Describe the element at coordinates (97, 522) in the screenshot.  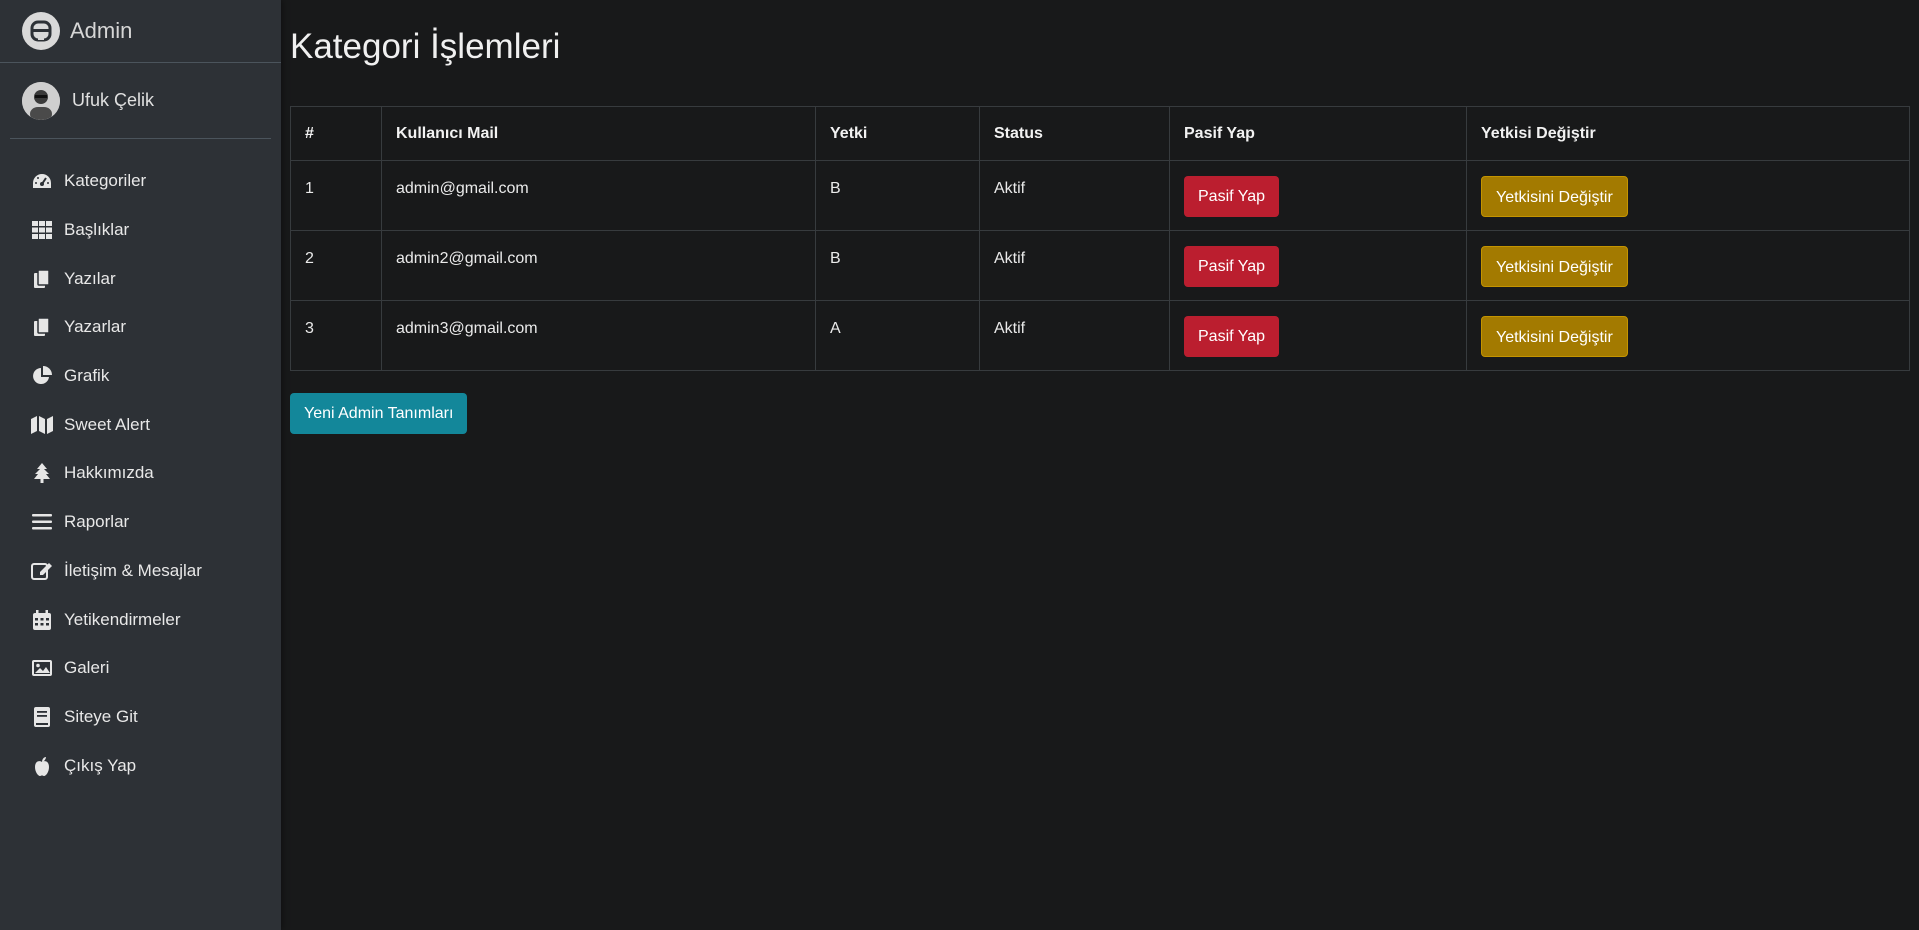
I see `sidebar-item-label: Raporlar` at that location.